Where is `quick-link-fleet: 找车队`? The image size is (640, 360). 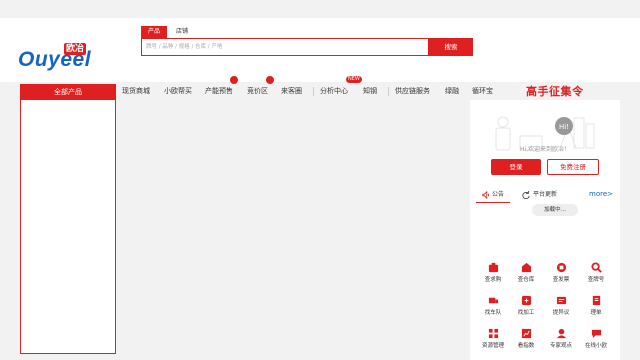
quick-link-fleet: 找车队 is located at coordinates (493, 305).